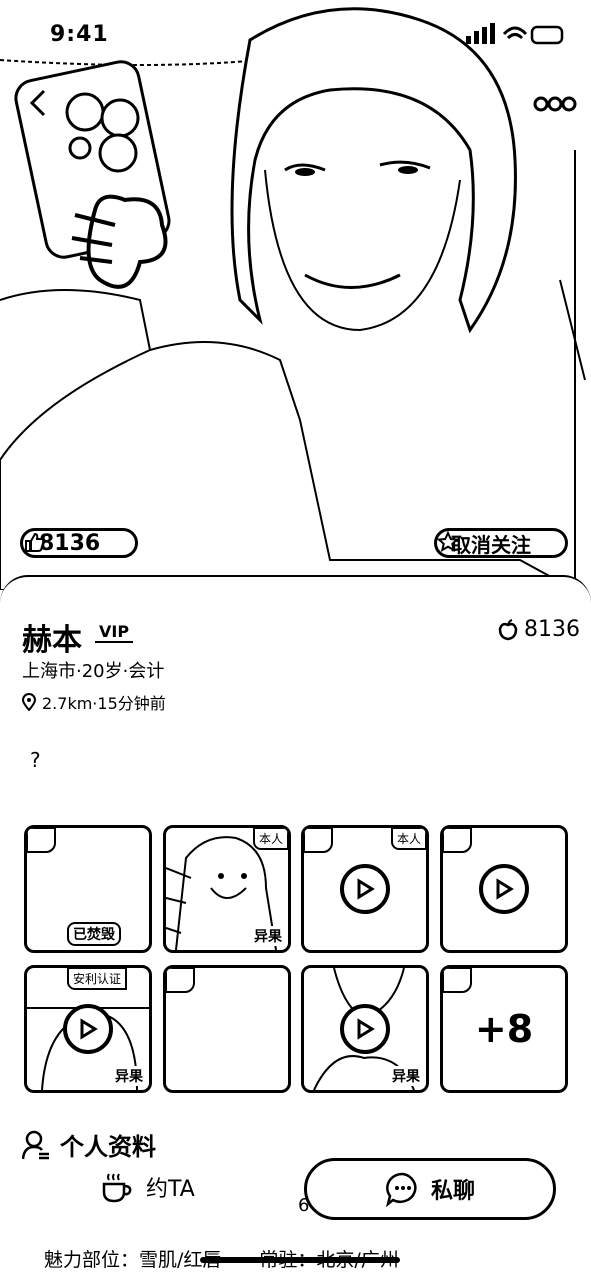 This screenshot has height=1282, width=591. I want to click on coffee-cup-icon, so click(117, 1188).